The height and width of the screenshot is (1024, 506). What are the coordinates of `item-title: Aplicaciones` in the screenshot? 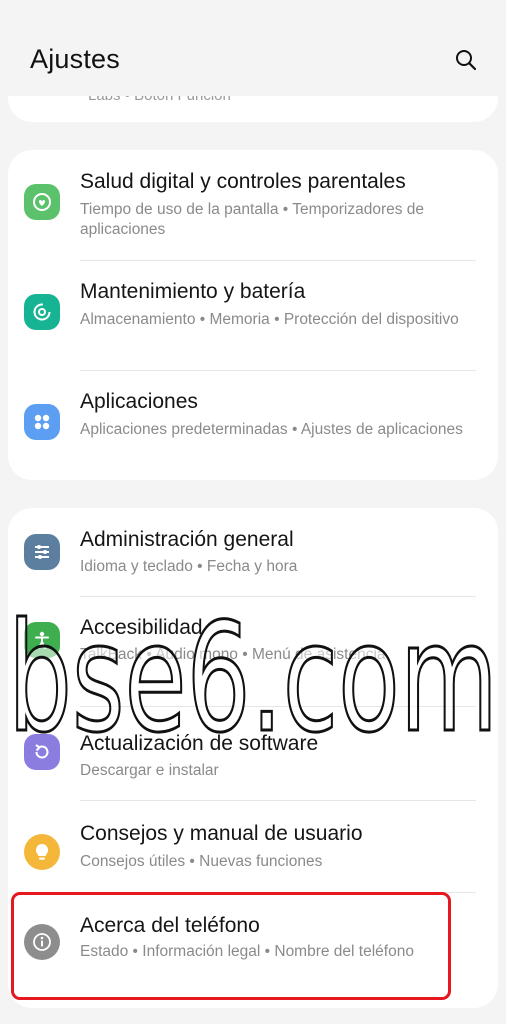 It's located at (139, 401).